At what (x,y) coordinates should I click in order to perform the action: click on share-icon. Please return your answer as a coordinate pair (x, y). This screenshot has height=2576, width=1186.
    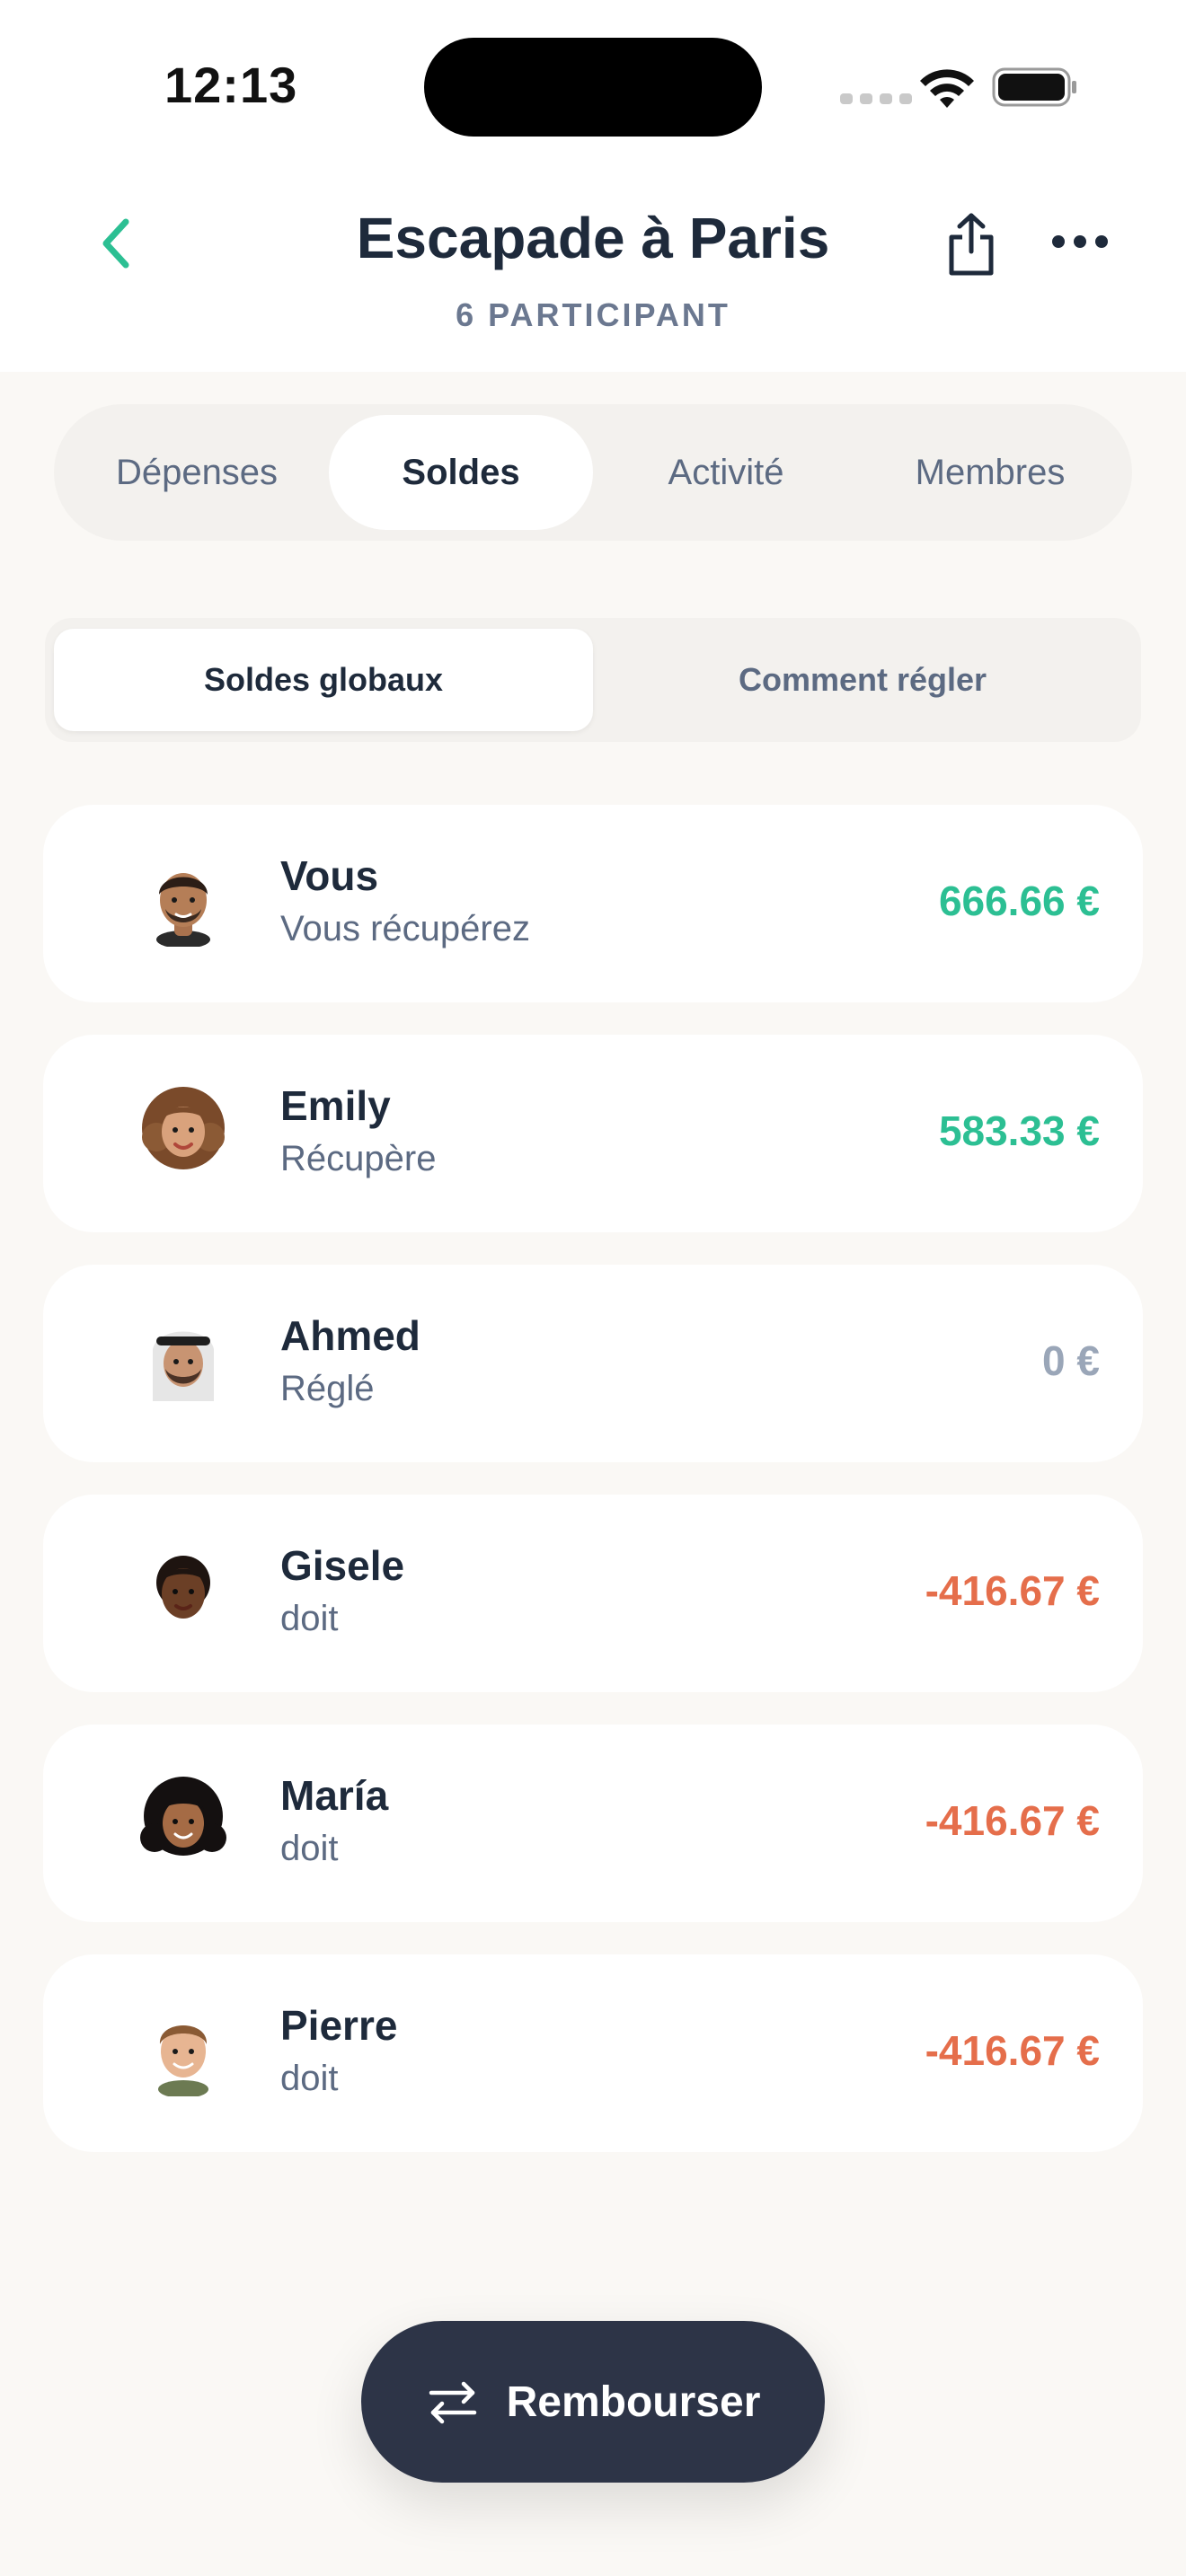
    Looking at the image, I should click on (971, 244).